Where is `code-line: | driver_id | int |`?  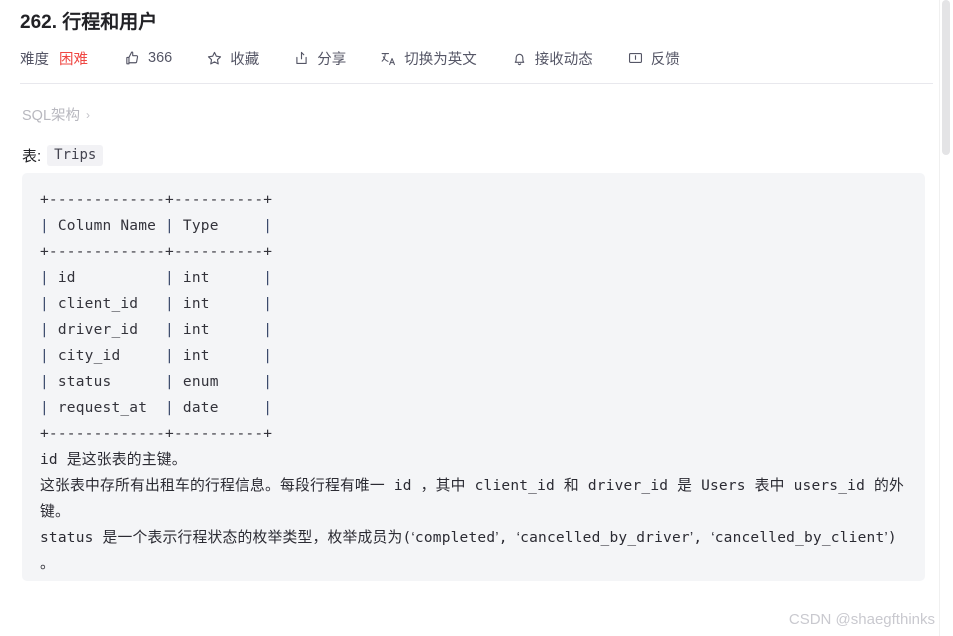
code-line: | driver_id | int | is located at coordinates (156, 330).